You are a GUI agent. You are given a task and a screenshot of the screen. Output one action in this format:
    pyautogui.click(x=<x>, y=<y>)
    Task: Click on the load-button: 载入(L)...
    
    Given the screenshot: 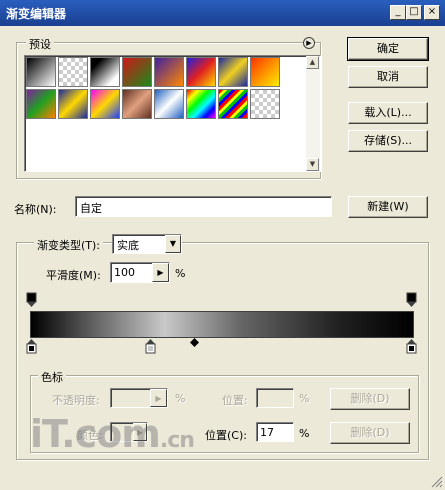 What is the action you would take?
    pyautogui.click(x=388, y=113)
    